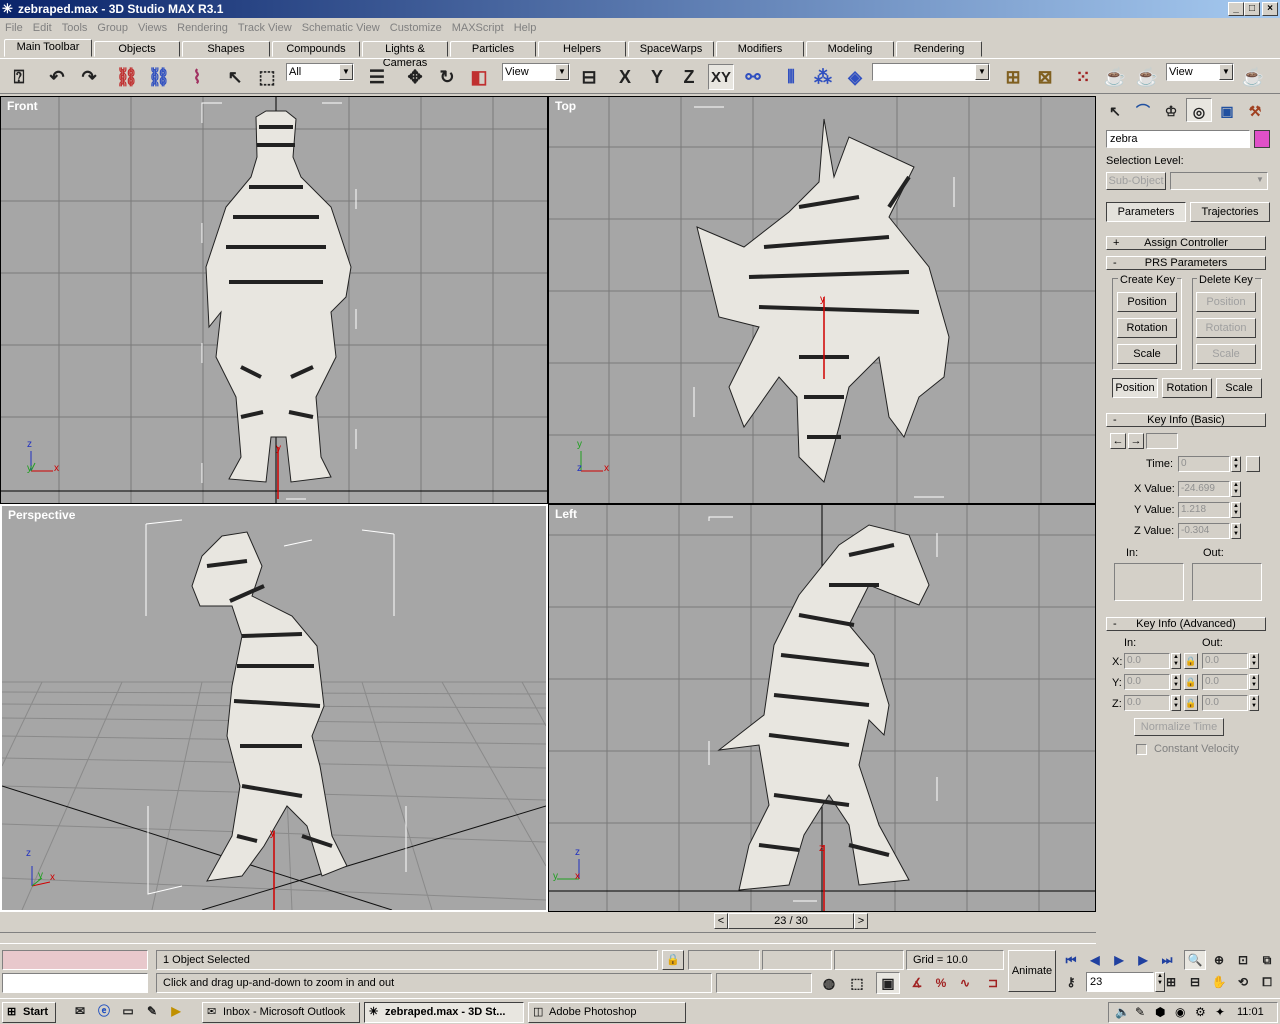 The width and height of the screenshot is (1280, 1024). What do you see at coordinates (1204, 531) in the screenshot?
I see `z-value-spinner: -0.304` at bounding box center [1204, 531].